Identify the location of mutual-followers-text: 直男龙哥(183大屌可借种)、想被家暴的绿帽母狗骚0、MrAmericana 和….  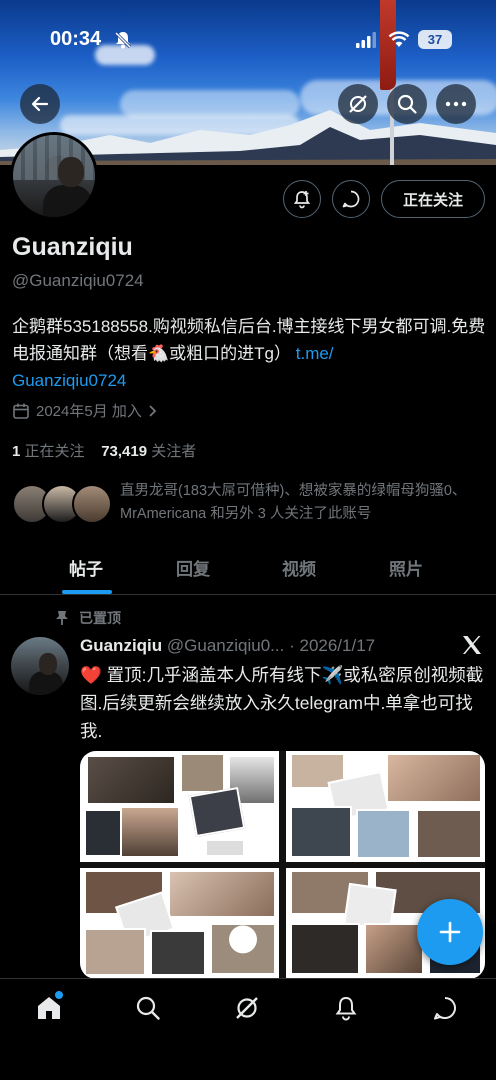
(293, 502).